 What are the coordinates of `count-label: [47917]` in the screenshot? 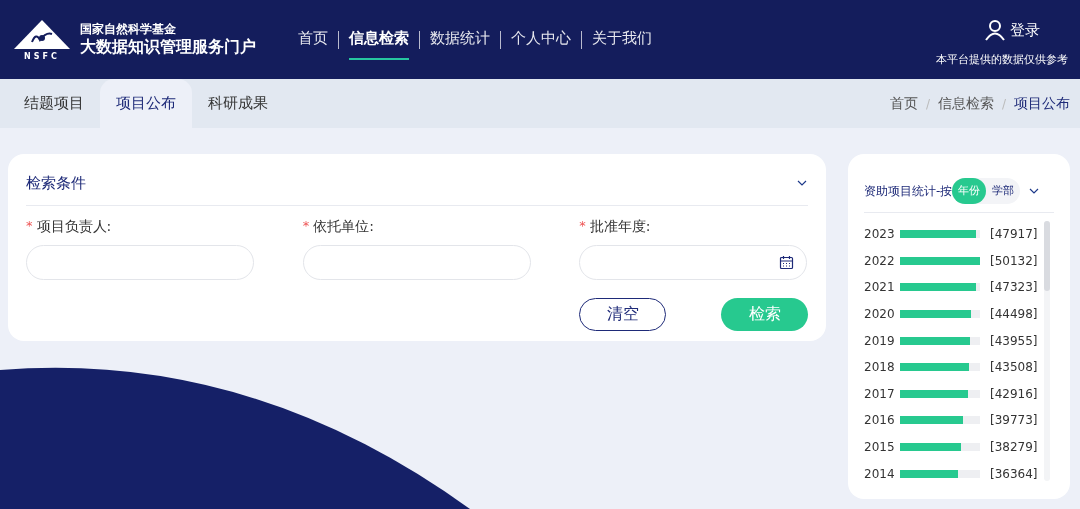 It's located at (1014, 235).